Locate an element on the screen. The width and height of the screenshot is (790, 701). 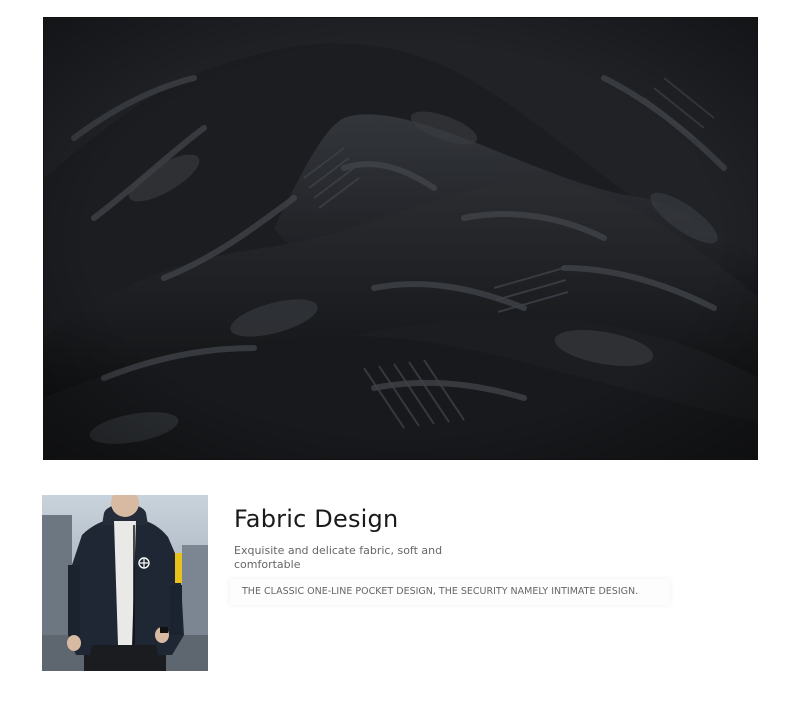
section-title: Fabric Design is located at coordinates (316, 519).